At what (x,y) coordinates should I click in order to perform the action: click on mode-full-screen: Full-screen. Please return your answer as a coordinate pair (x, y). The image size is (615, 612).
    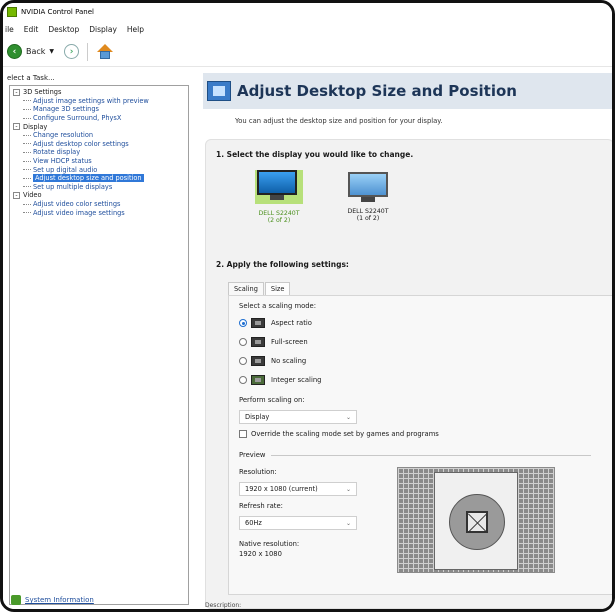
    Looking at the image, I should click on (273, 342).